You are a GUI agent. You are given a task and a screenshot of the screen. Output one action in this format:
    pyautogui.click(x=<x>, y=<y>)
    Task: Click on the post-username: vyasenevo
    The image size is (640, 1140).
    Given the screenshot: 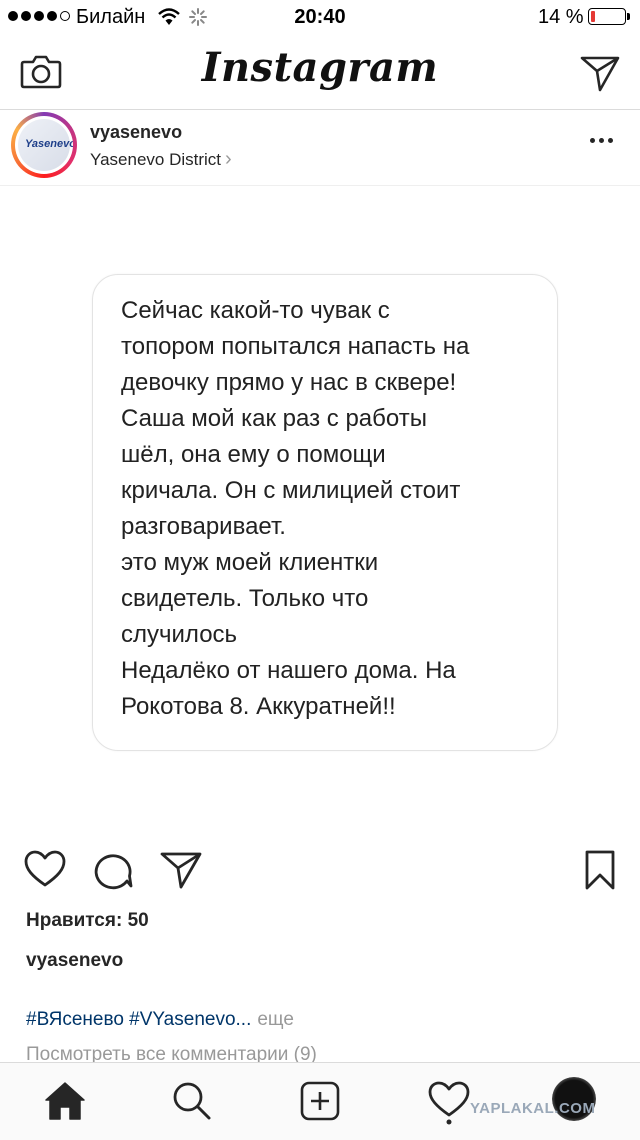 What is the action you would take?
    pyautogui.click(x=136, y=132)
    